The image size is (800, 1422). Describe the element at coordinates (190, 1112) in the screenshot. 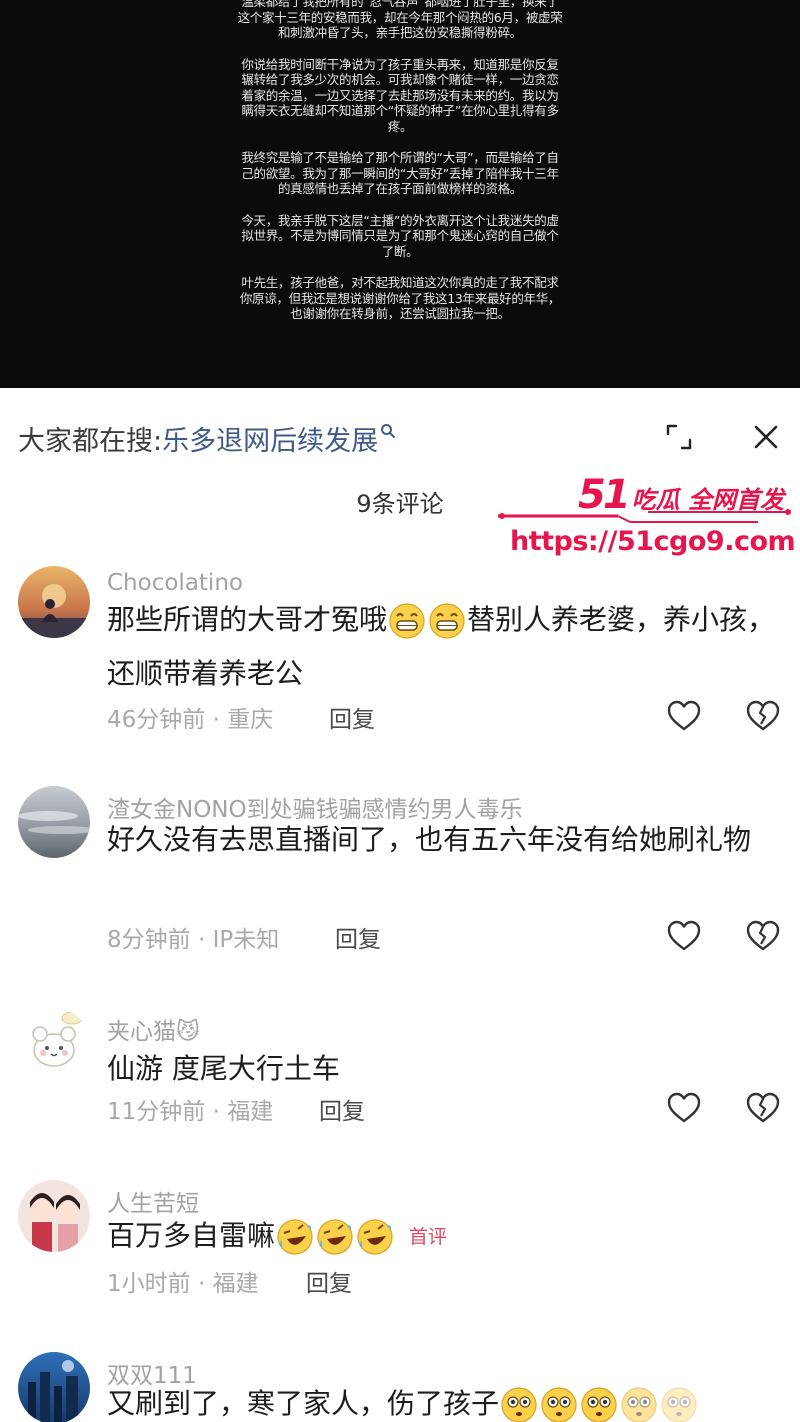

I see `comment-meta: 11分钟前 · 福建` at that location.